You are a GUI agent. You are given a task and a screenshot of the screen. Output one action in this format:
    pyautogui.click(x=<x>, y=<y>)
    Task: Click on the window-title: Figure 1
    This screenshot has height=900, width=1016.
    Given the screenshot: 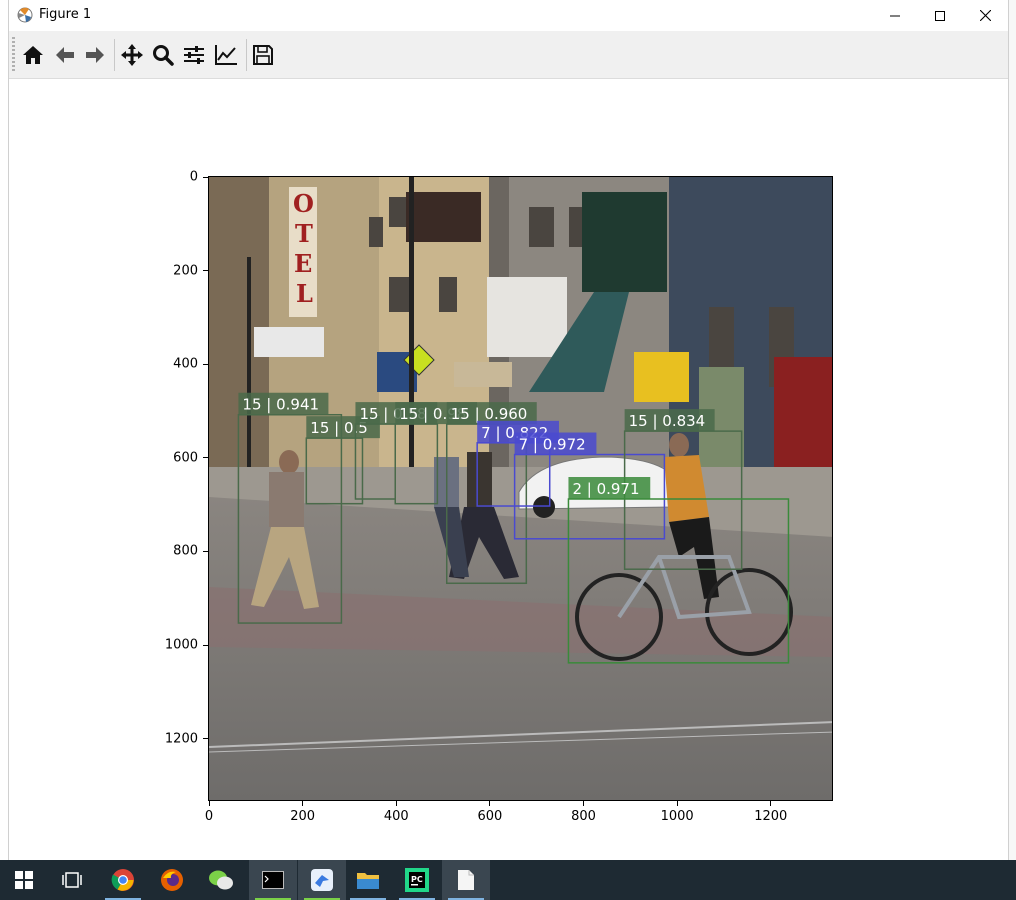 What is the action you would take?
    pyautogui.click(x=65, y=14)
    